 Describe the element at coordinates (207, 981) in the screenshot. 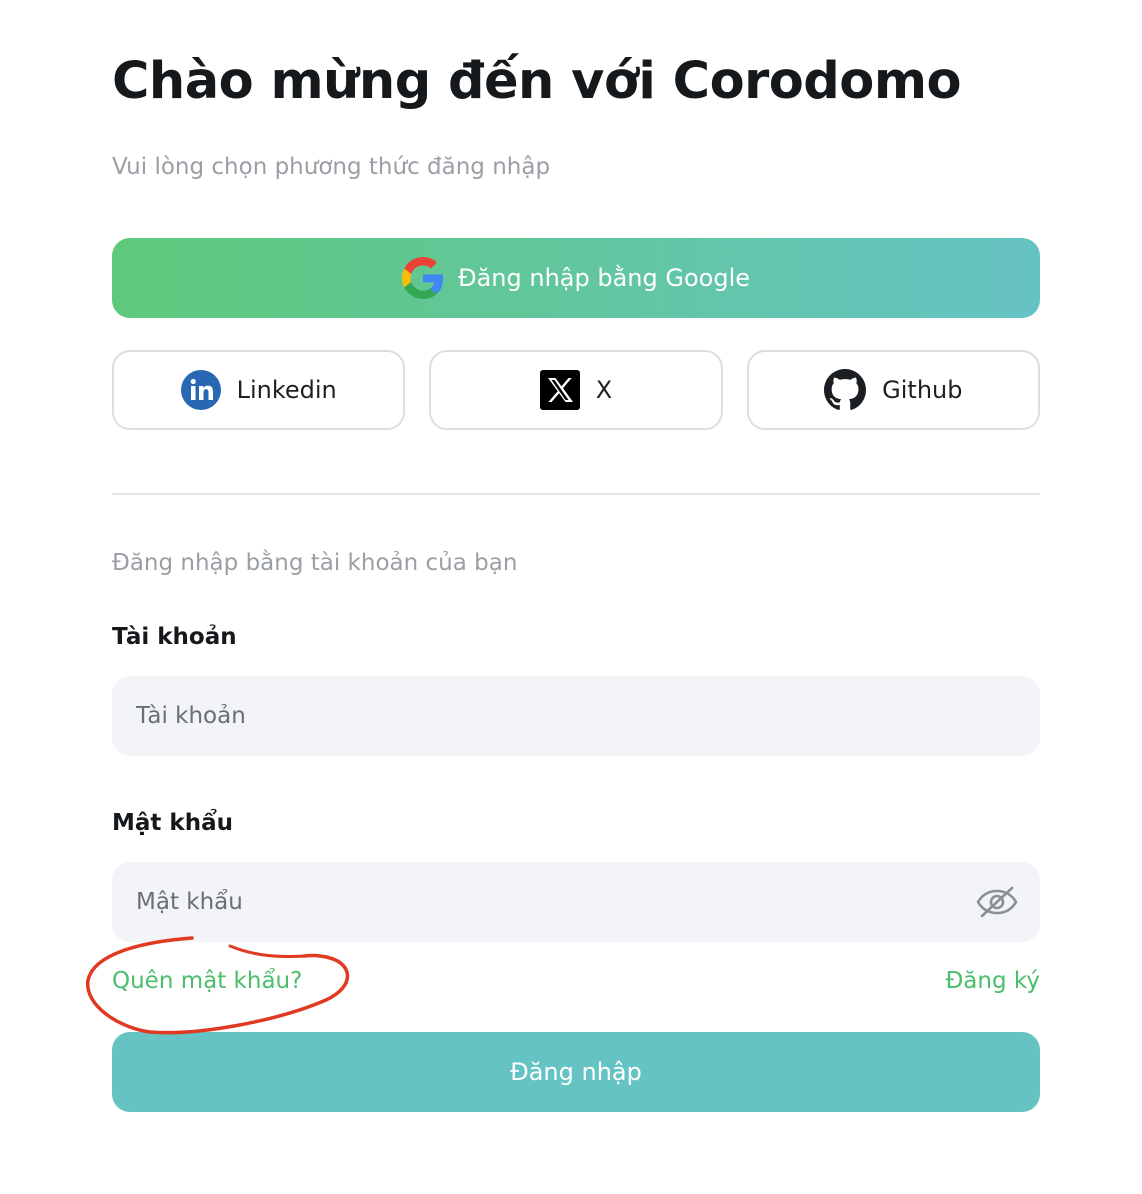

I see `forgot-password-link: Quên mật khẩu?` at that location.